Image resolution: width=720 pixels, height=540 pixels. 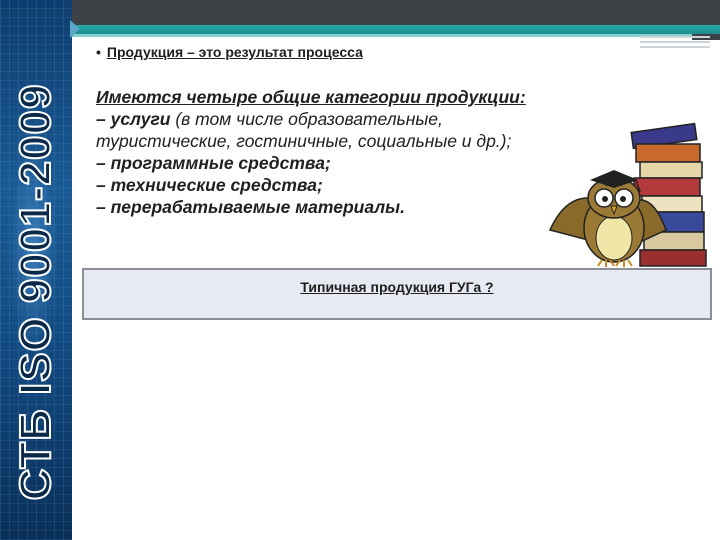 I want to click on vertical-standard-title: СТБ ISO 9001-2009, so click(x=35, y=292).